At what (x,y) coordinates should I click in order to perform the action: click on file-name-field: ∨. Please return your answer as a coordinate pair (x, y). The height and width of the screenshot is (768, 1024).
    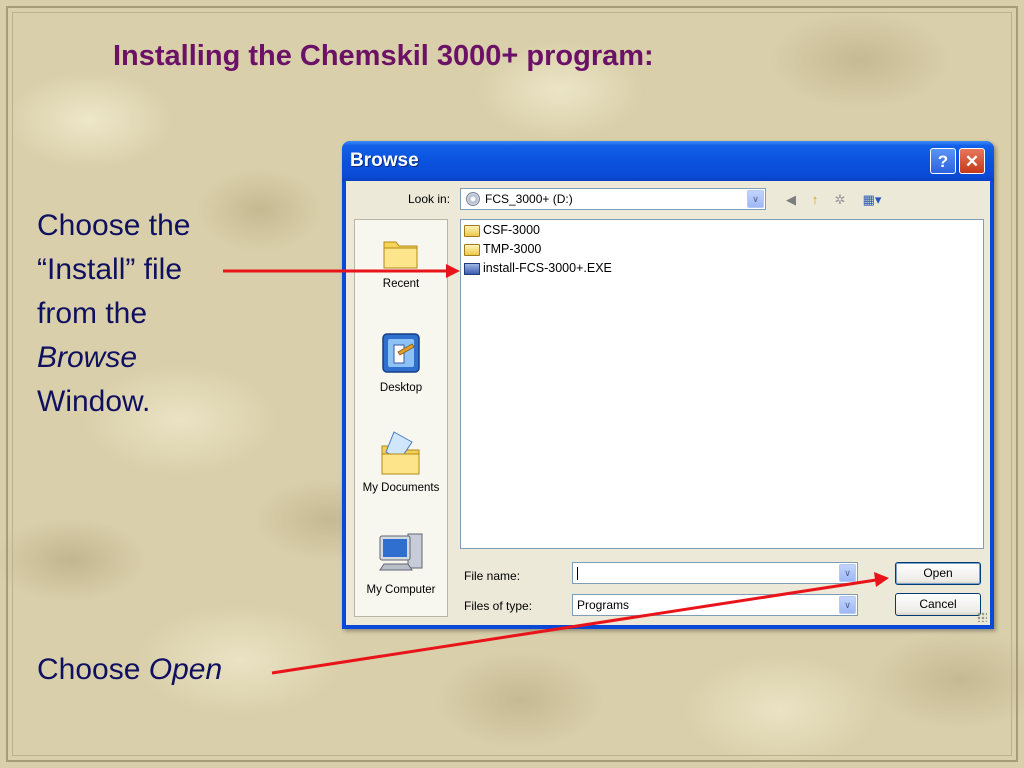
    Looking at the image, I should click on (715, 573).